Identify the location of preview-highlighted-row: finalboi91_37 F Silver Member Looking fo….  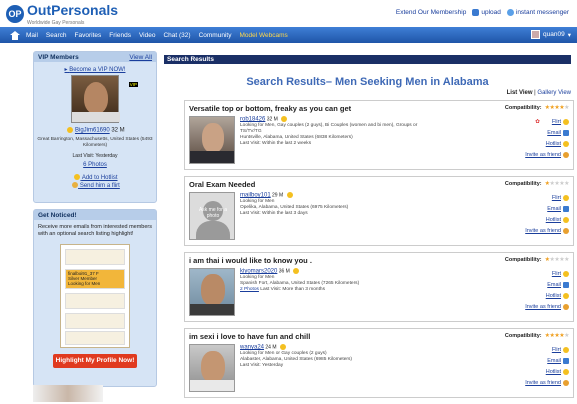
(95, 279).